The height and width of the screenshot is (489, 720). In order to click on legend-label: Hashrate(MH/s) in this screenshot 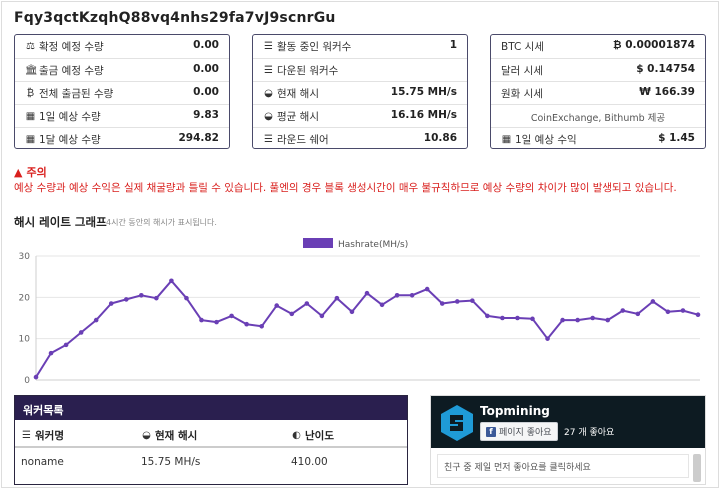, I will do `click(373, 245)`.